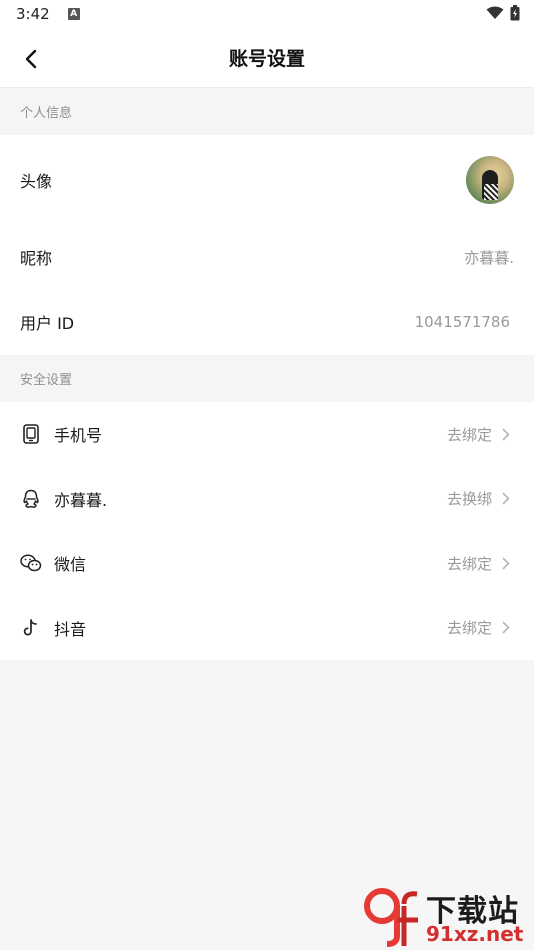 The width and height of the screenshot is (534, 950). What do you see at coordinates (495, 12) in the screenshot?
I see `wifi-icon` at bounding box center [495, 12].